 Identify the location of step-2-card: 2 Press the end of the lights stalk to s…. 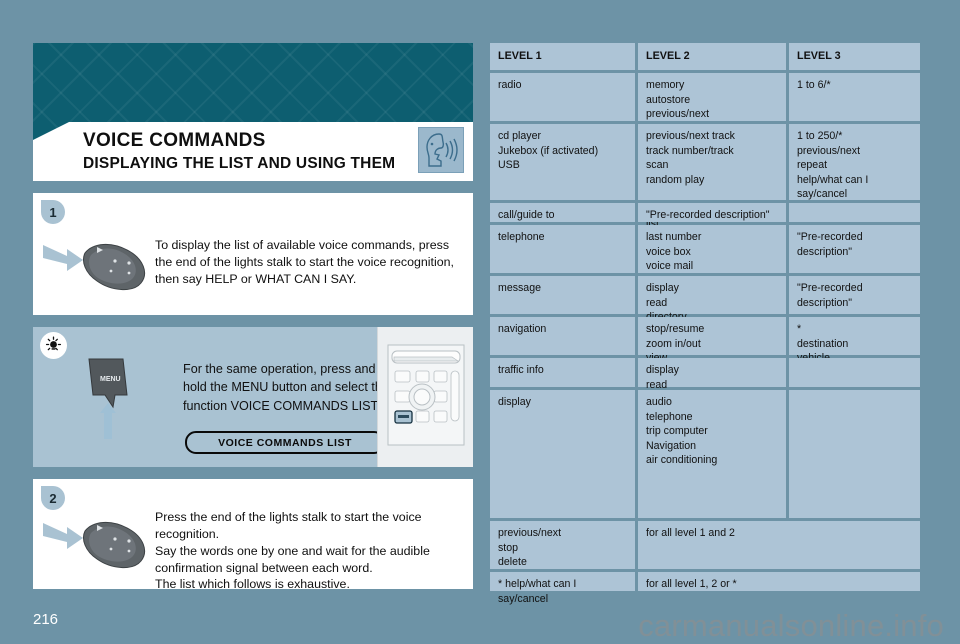
(253, 535).